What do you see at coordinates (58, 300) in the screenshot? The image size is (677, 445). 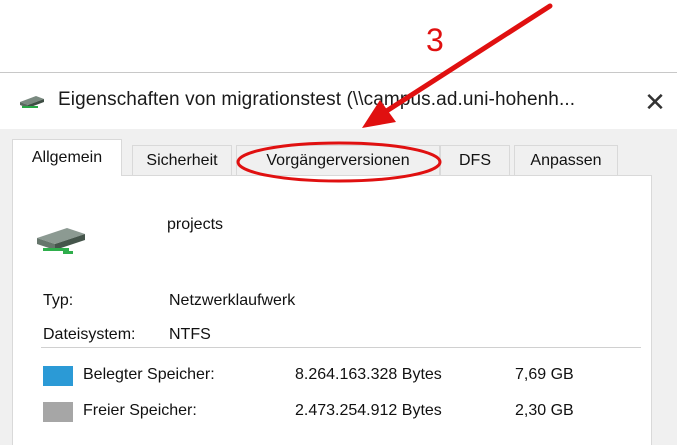 I see `type-label: Typ:` at bounding box center [58, 300].